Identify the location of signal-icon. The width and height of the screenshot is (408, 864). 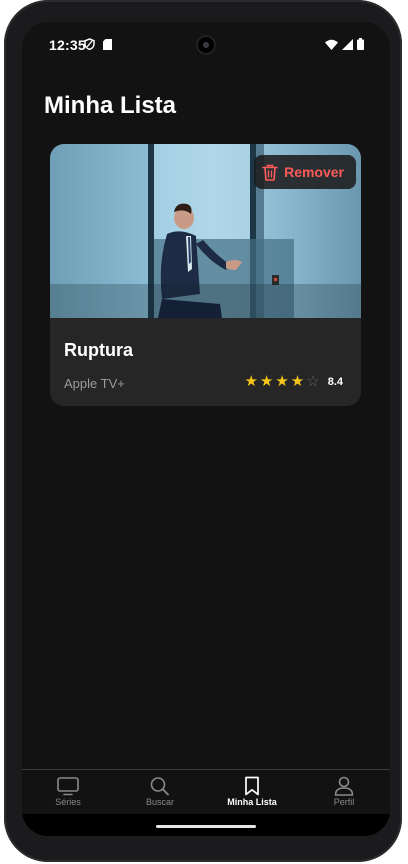
(347, 44).